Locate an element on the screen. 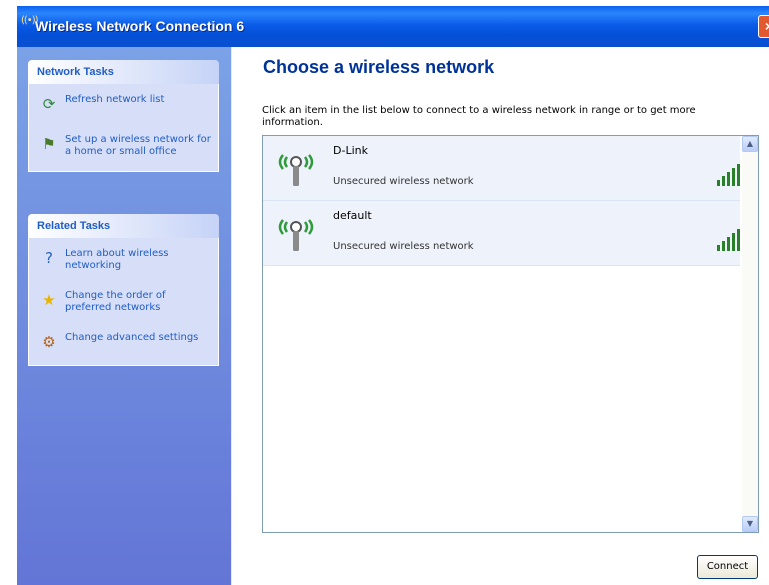 The image size is (769, 585). network-item-default: default Unsecured wireless network is located at coordinates (501, 233).